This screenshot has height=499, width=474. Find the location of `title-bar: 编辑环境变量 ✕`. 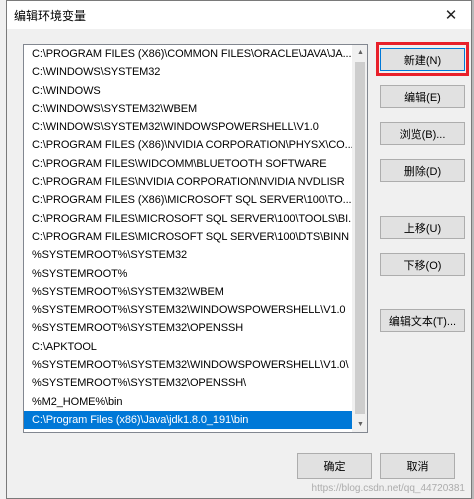

title-bar: 编辑环境变量 ✕ is located at coordinates (239, 15).